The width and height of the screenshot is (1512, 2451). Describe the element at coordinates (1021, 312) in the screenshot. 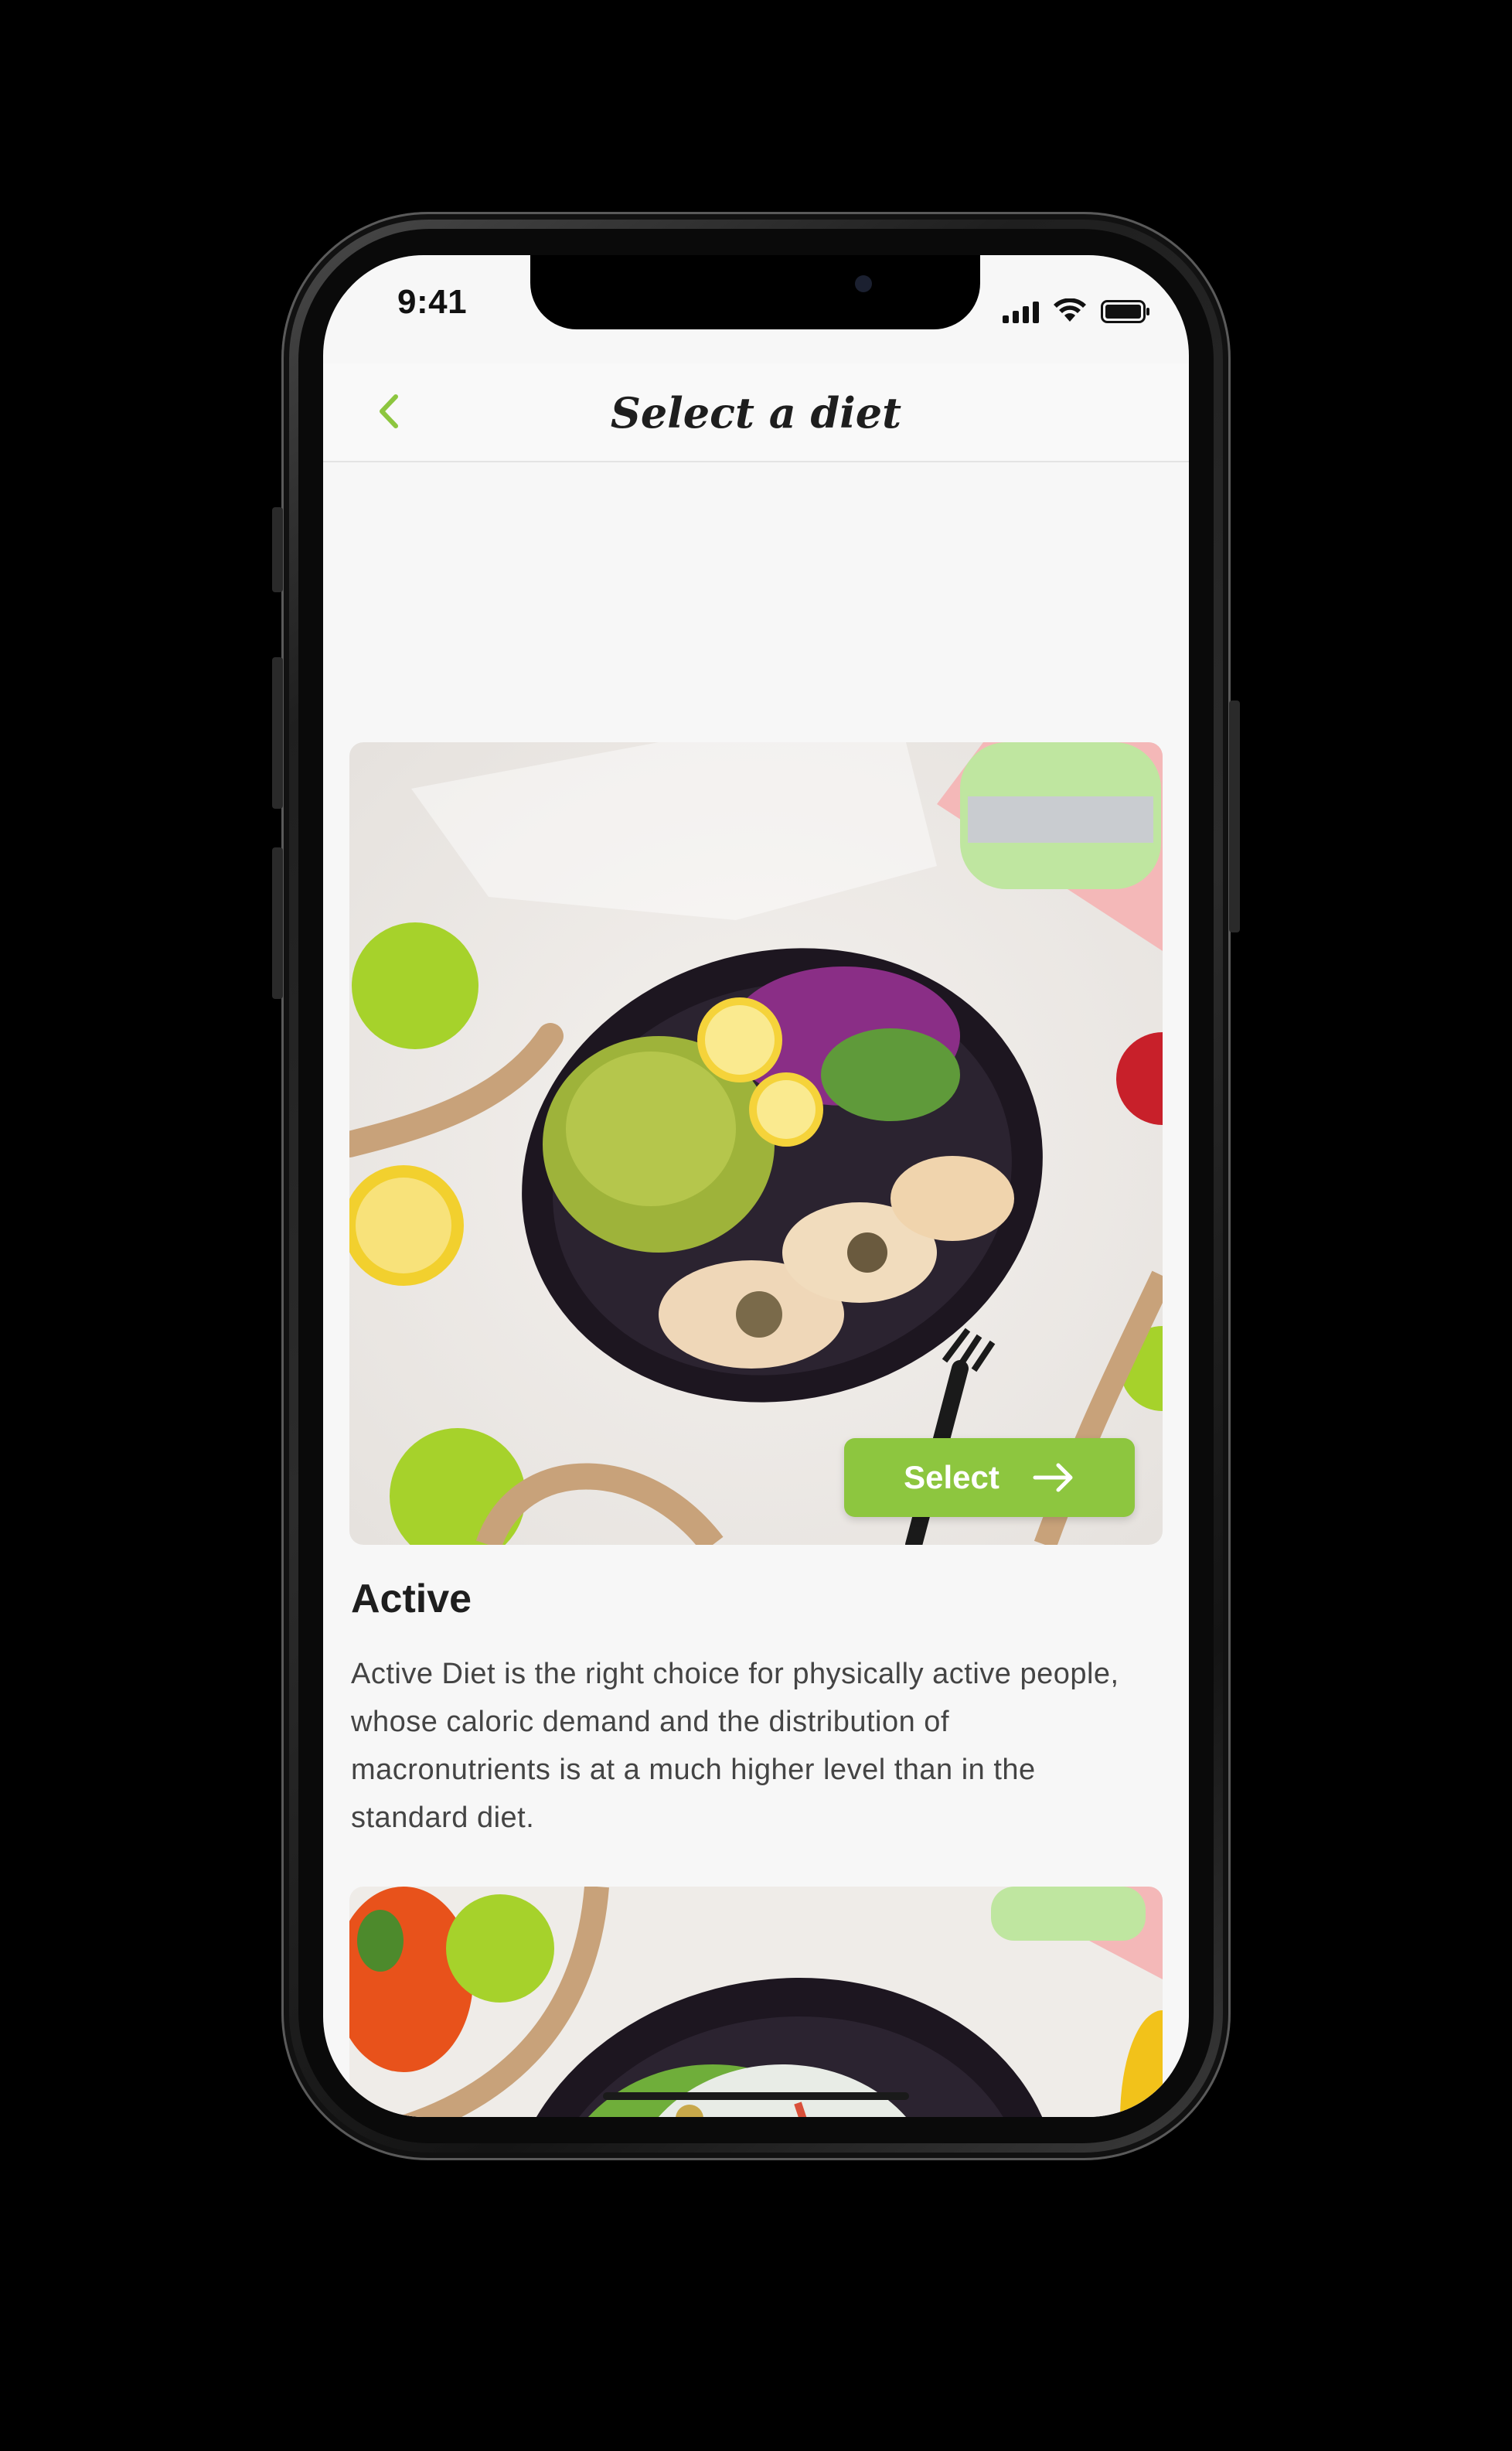

I see `signal-icon` at that location.